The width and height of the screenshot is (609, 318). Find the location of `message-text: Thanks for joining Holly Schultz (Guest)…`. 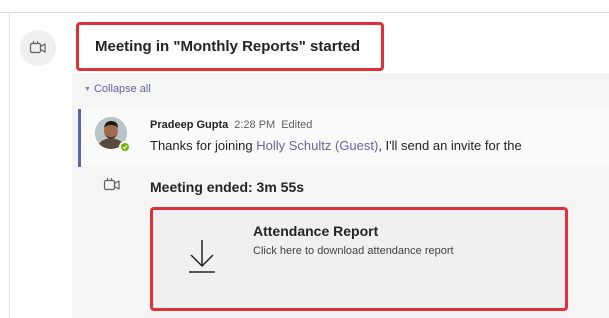

message-text: Thanks for joining Holly Schultz (Guest)… is located at coordinates (336, 145).